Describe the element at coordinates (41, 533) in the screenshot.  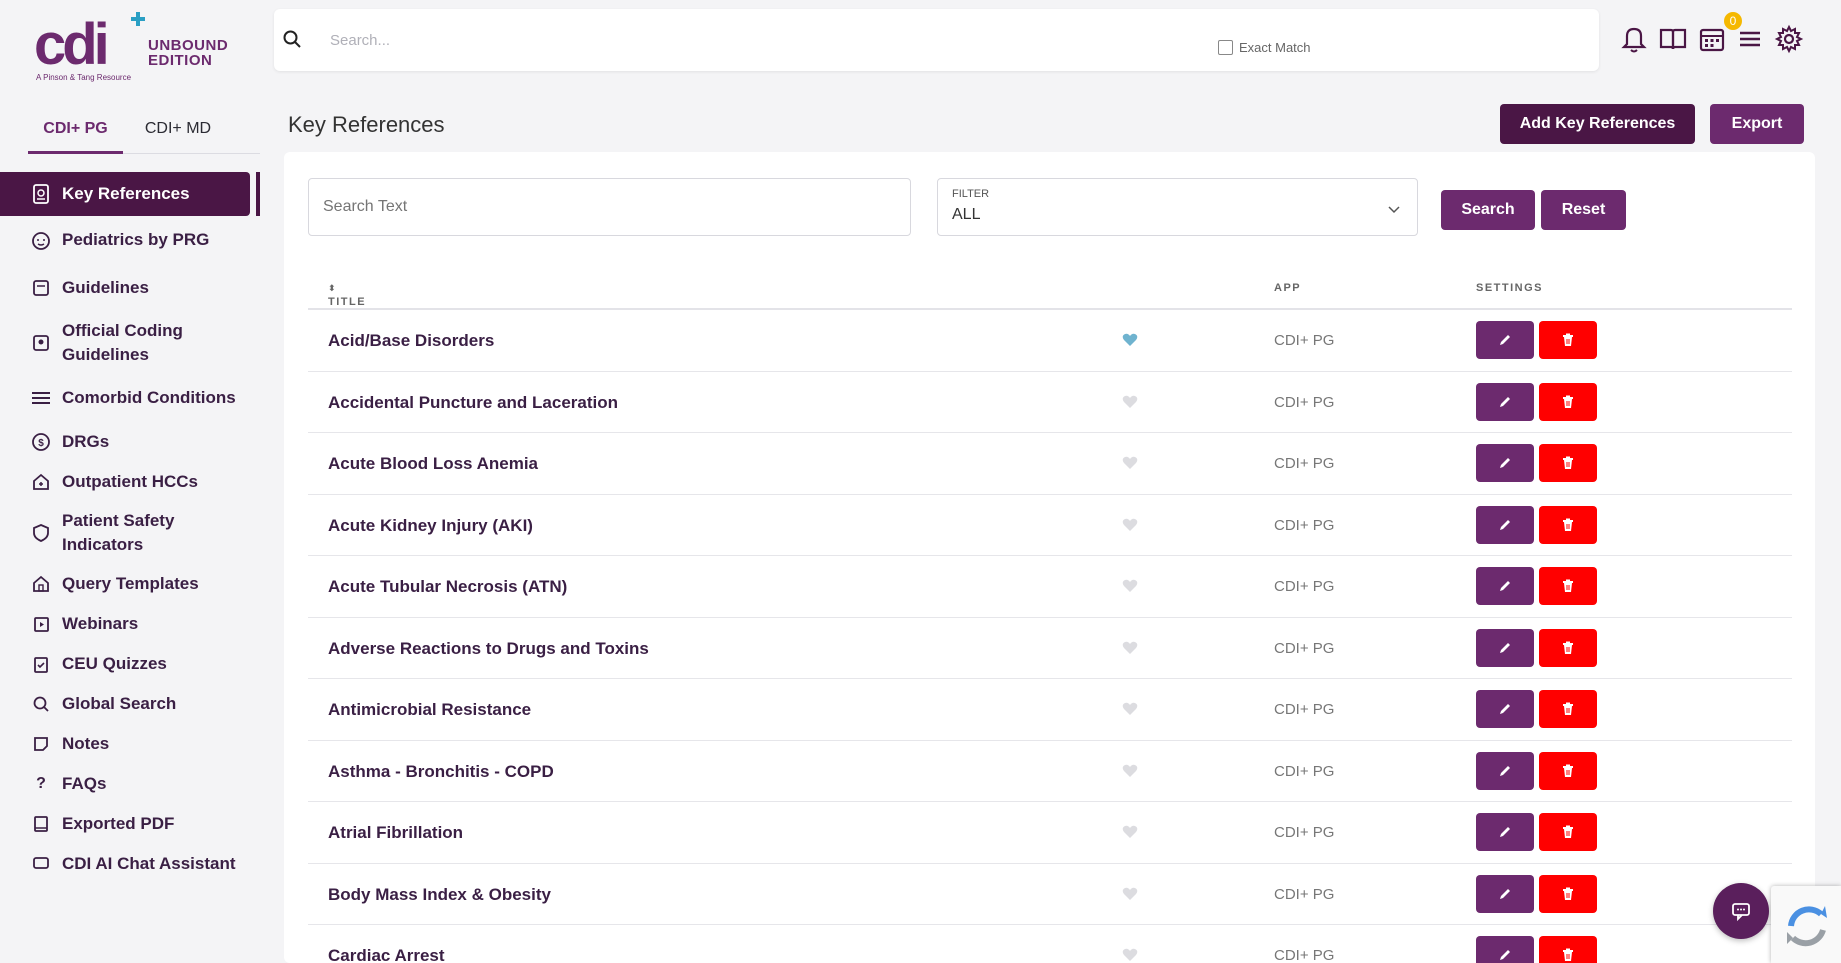
I see `shield-icon` at that location.